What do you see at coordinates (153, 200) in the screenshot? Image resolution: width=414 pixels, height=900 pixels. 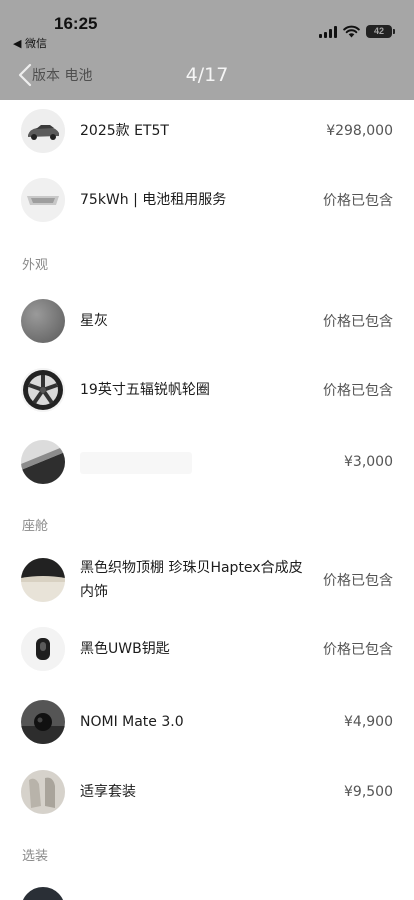 I see `item-name: 75kWh | 电池租用服务` at bounding box center [153, 200].